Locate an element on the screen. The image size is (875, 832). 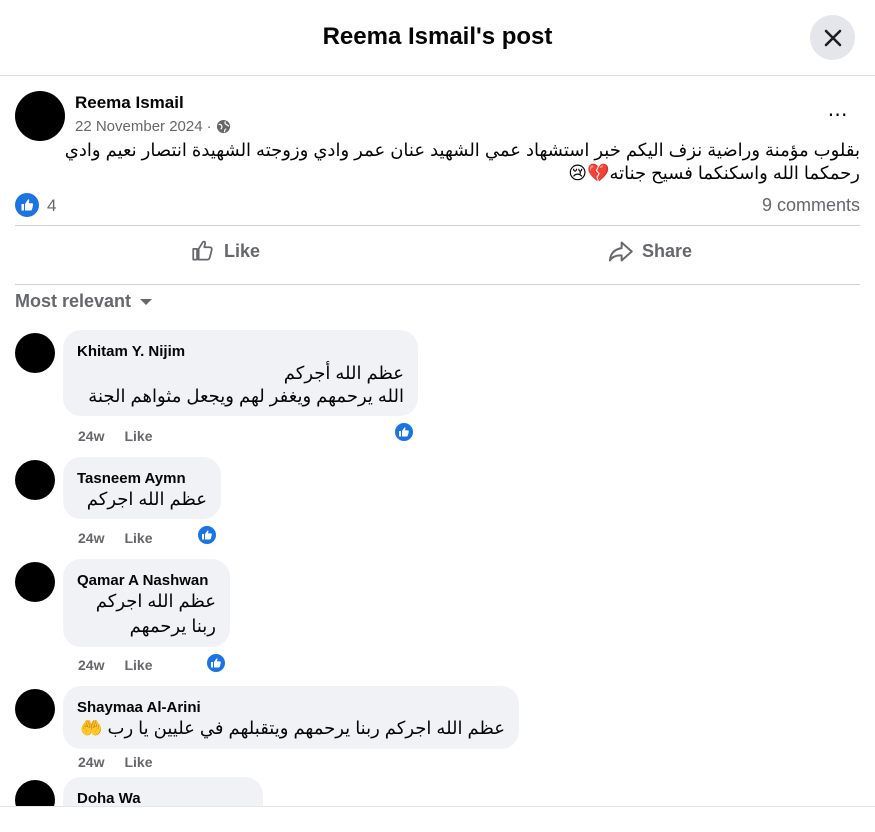
comments-sort-dropdown: Most relevant is located at coordinates (84, 301).